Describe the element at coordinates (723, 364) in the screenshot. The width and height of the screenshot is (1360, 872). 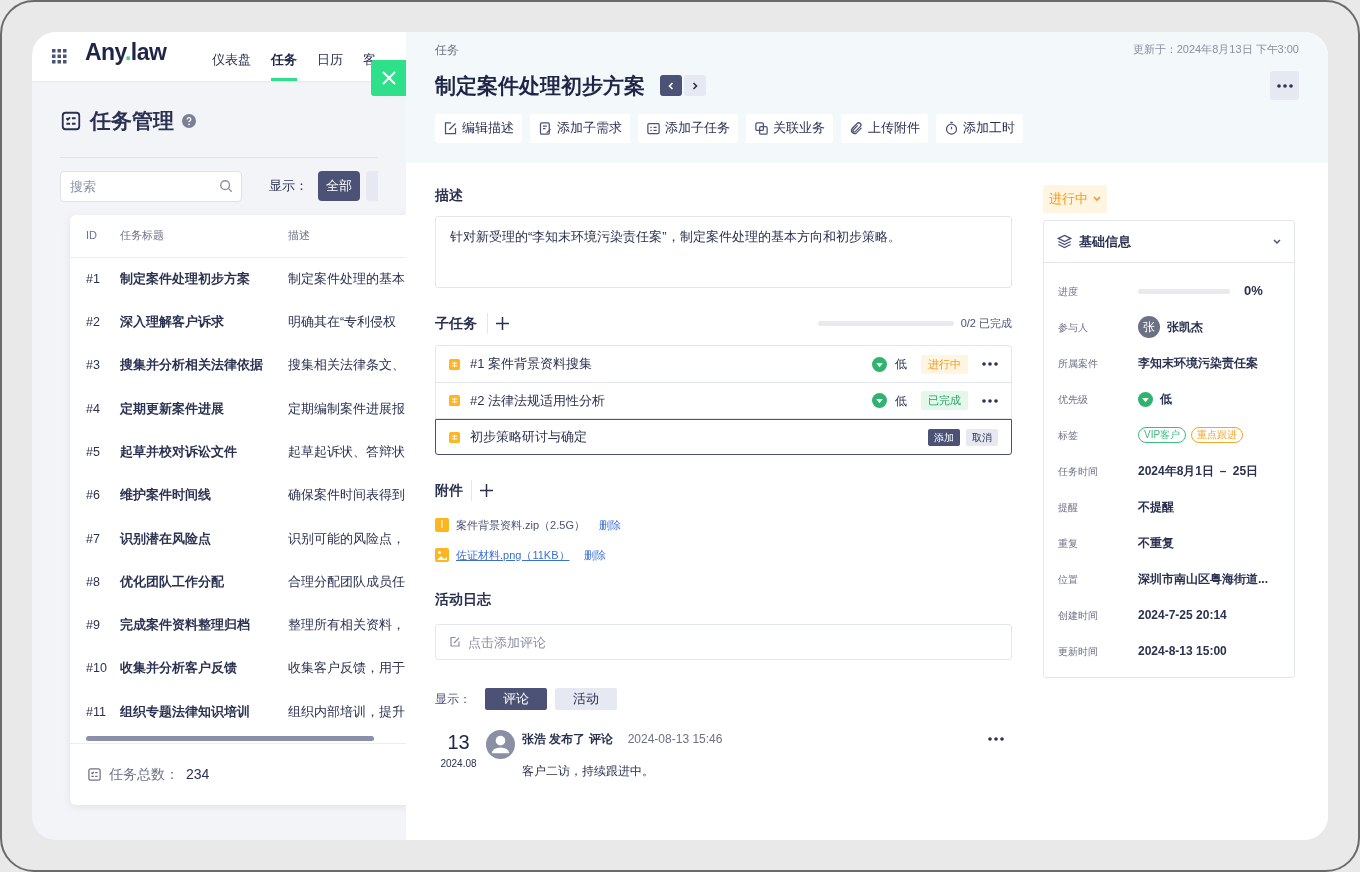
I see `subtask-row: #1 案件背景资料搜集 低 进行中` at that location.